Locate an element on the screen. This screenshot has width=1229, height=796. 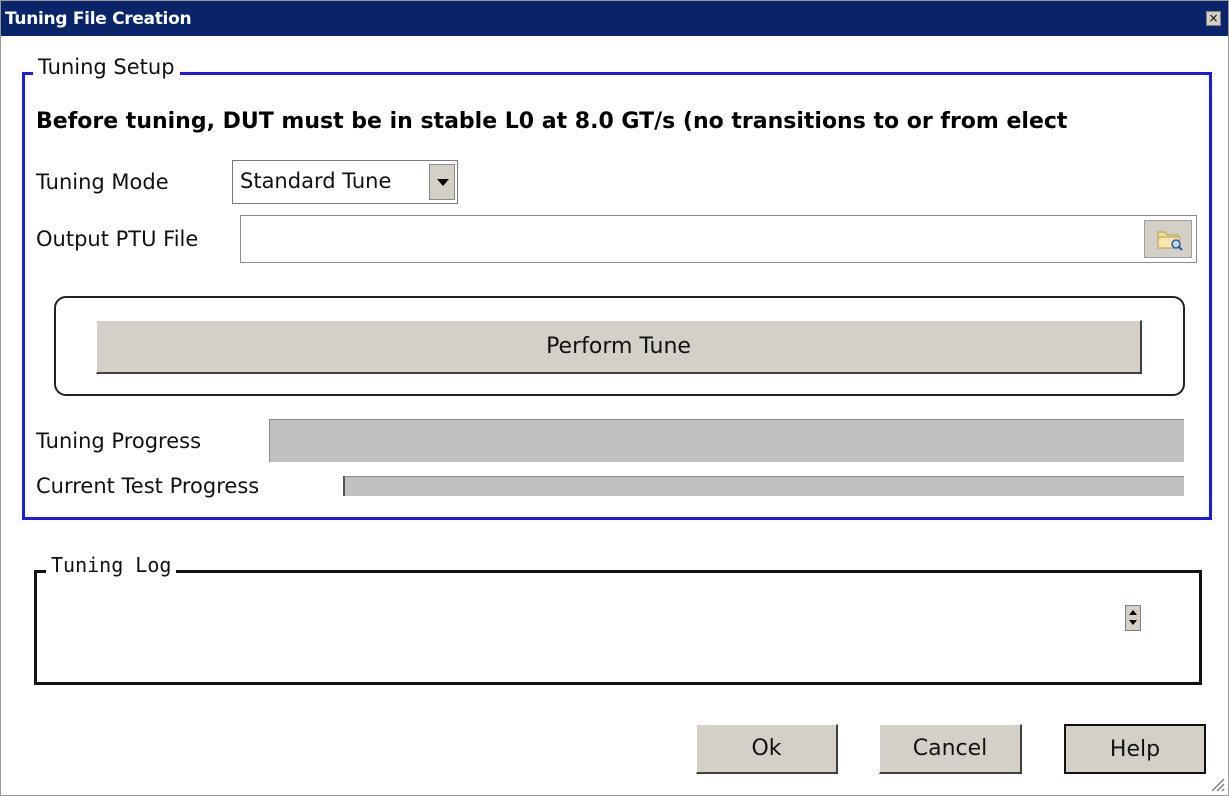
title-bar: Tuning File Creation × is located at coordinates (614, 18).